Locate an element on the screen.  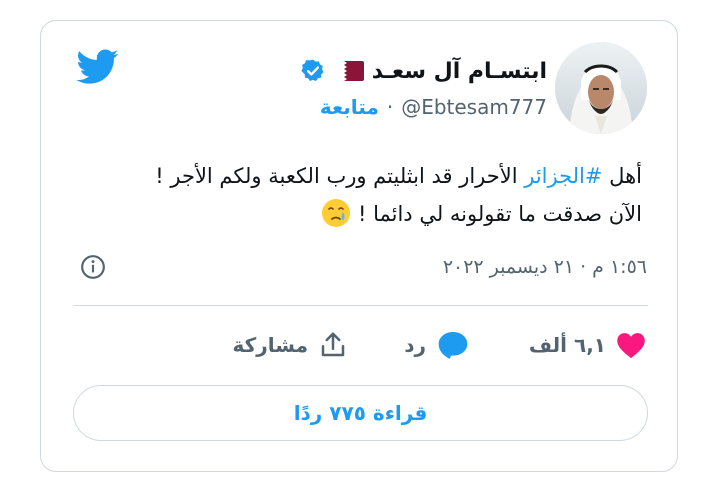
crying-face-emoji is located at coordinates (336, 213).